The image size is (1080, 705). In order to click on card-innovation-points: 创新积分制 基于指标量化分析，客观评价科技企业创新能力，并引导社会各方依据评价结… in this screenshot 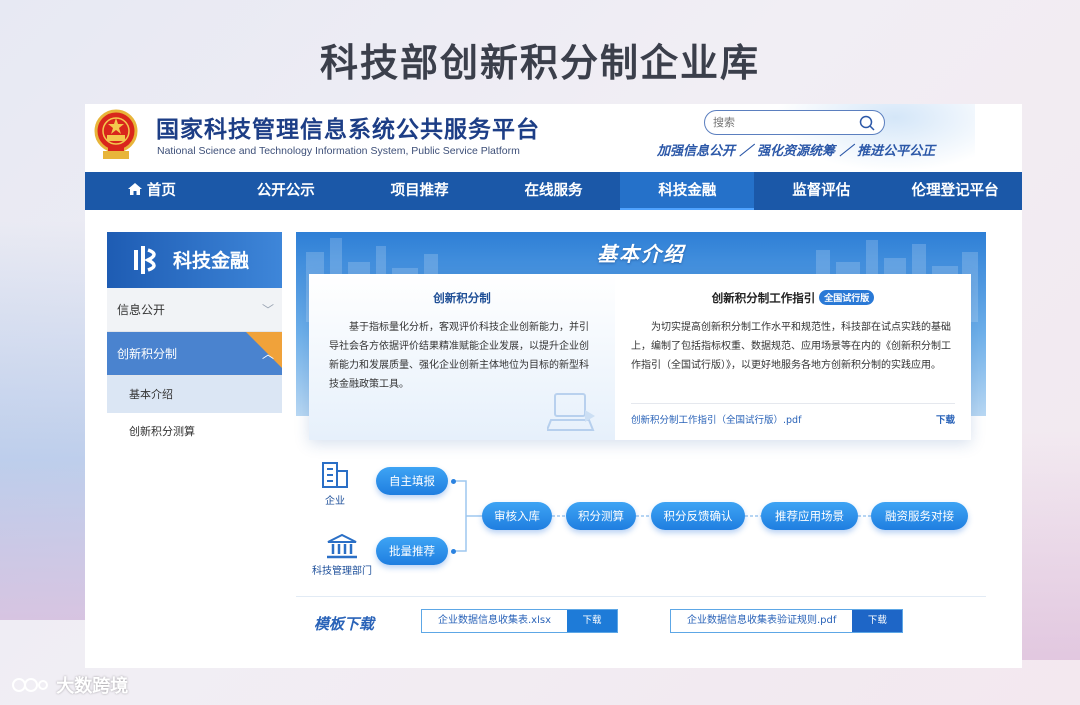, I will do `click(462, 357)`.